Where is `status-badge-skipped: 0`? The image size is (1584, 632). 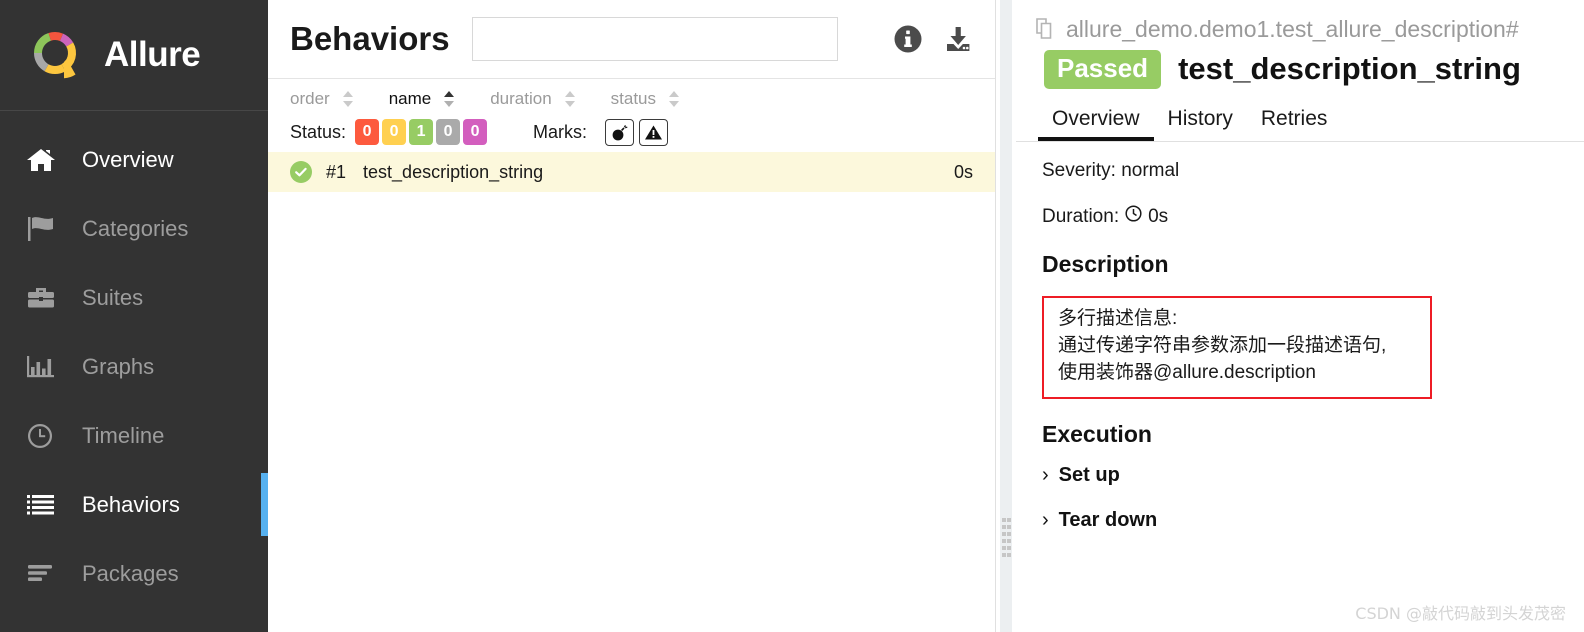 status-badge-skipped: 0 is located at coordinates (448, 132).